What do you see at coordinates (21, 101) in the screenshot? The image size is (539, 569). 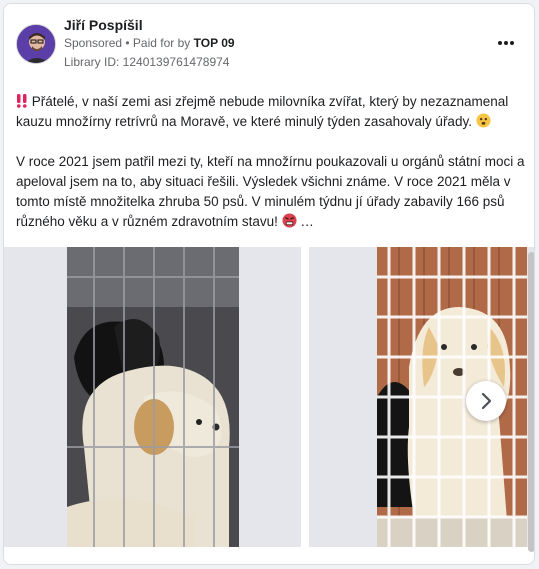 I see `double-exclamation-icon` at bounding box center [21, 101].